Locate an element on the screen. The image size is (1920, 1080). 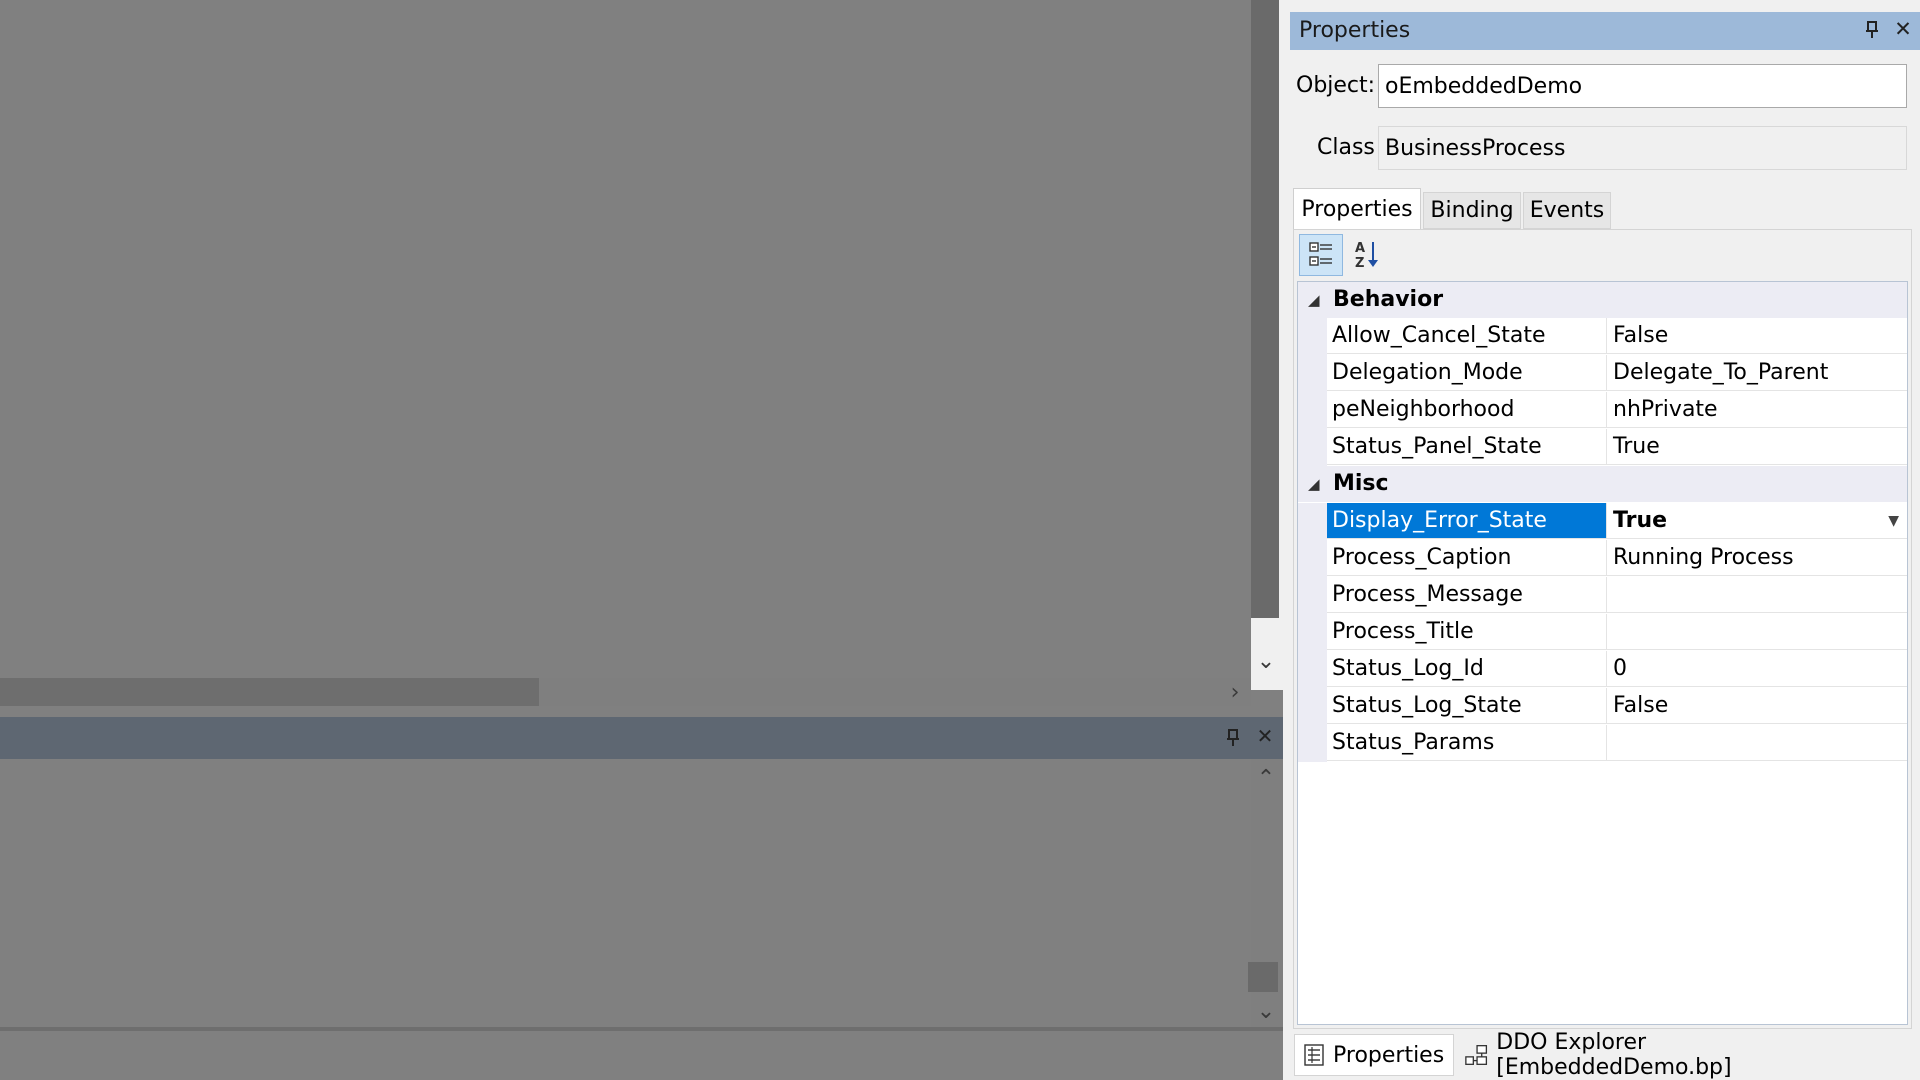
categorized-icon is located at coordinates (1320, 254).